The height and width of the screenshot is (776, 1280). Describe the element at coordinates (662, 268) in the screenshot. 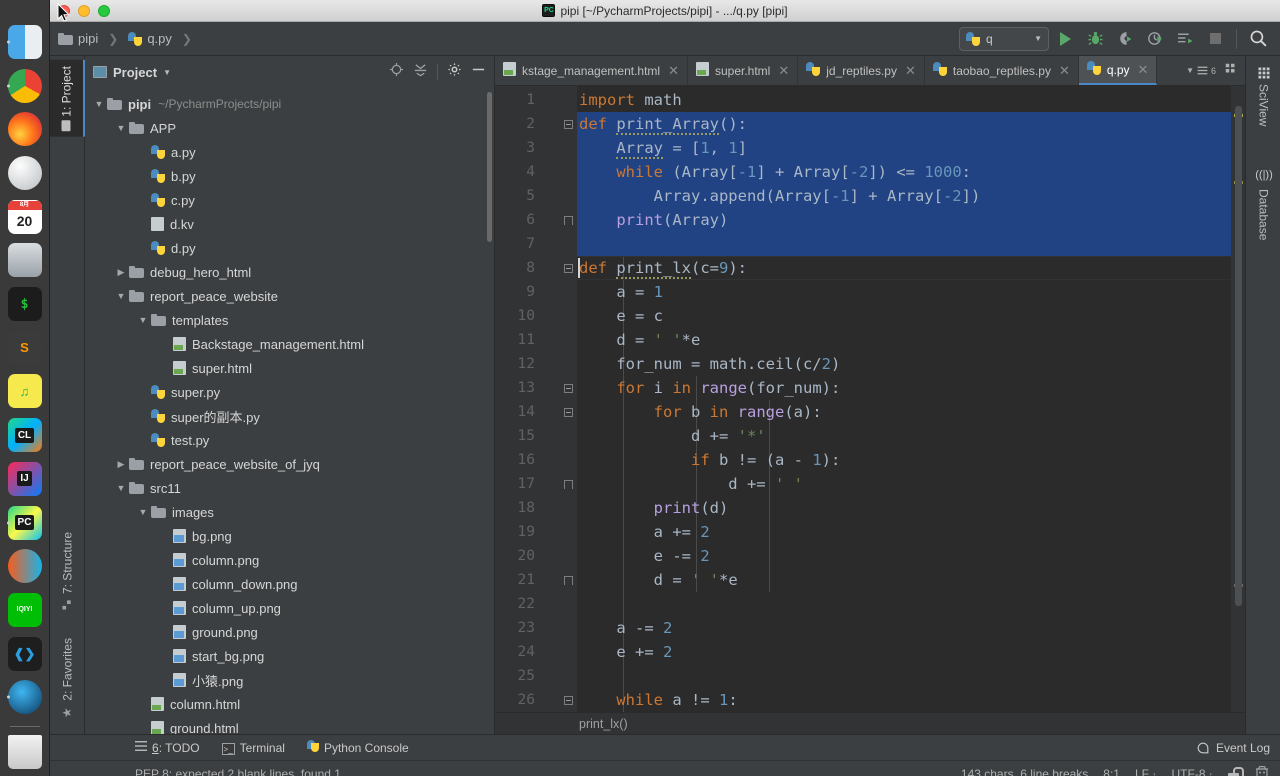

I see `code-line: def print_lx(c=9):` at that location.